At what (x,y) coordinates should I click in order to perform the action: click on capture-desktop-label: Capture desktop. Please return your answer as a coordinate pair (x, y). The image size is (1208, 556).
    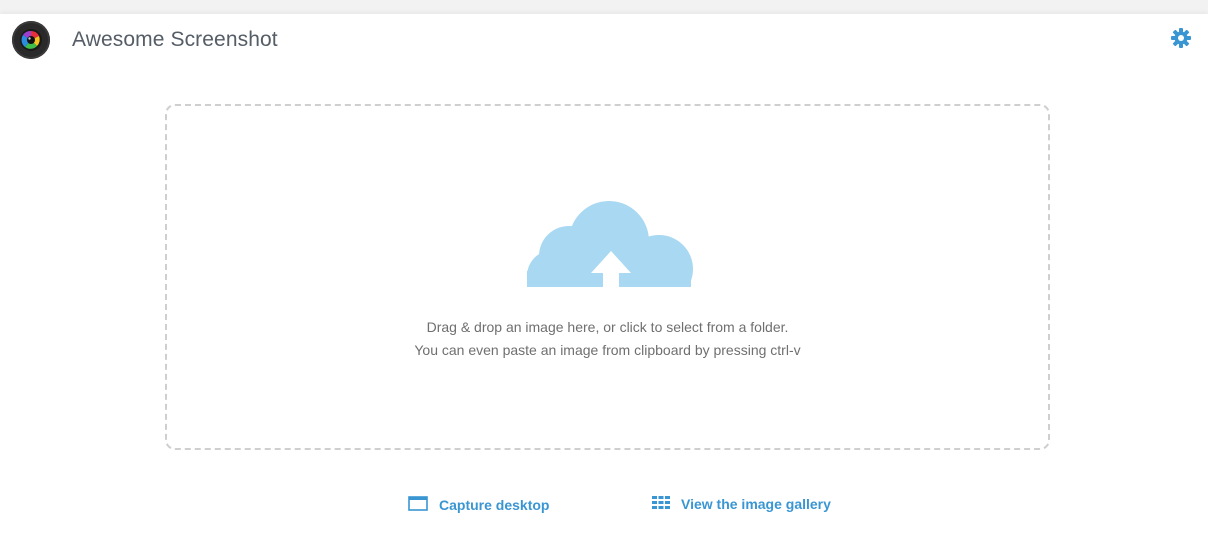
    Looking at the image, I should click on (494, 505).